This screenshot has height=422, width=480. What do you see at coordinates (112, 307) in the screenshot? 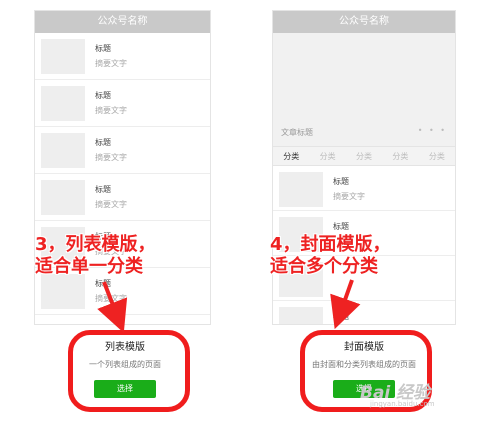
I see `arrow-left` at bounding box center [112, 307].